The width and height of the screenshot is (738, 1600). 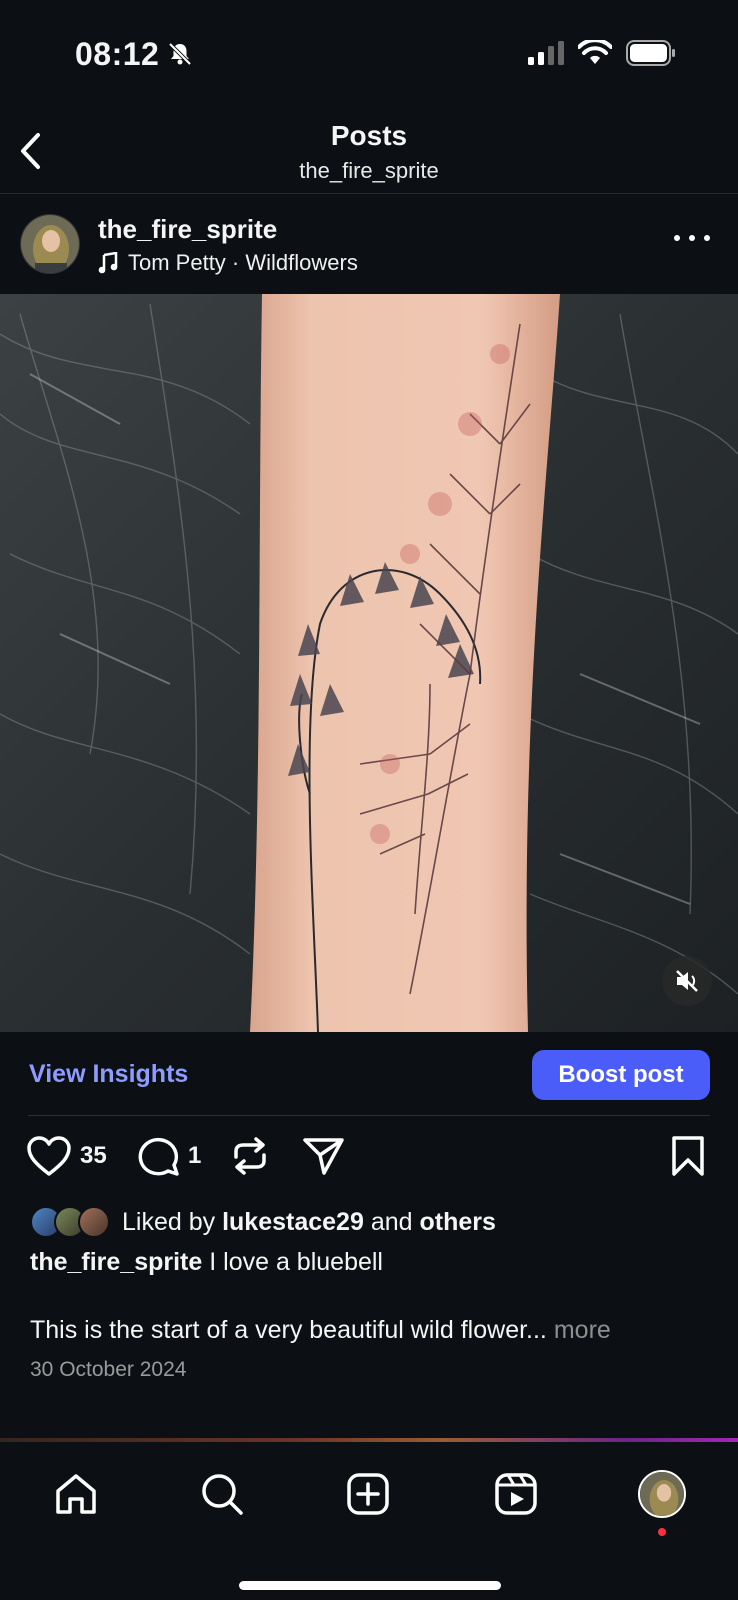 I want to click on page-subtitle: the_fire_sprite, so click(x=369, y=170).